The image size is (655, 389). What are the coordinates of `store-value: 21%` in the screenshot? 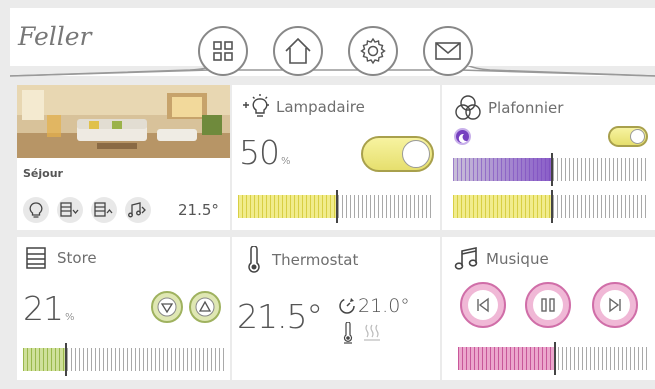 It's located at (49, 308).